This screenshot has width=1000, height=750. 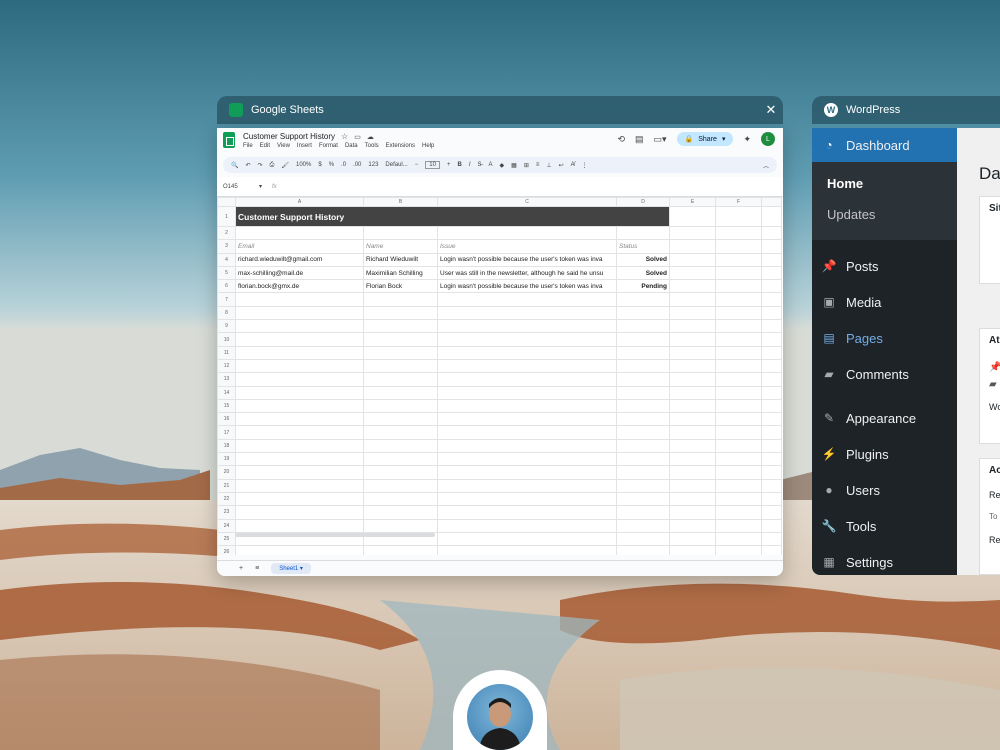 I want to click on rotate-icon: A̸, so click(x=573, y=165).